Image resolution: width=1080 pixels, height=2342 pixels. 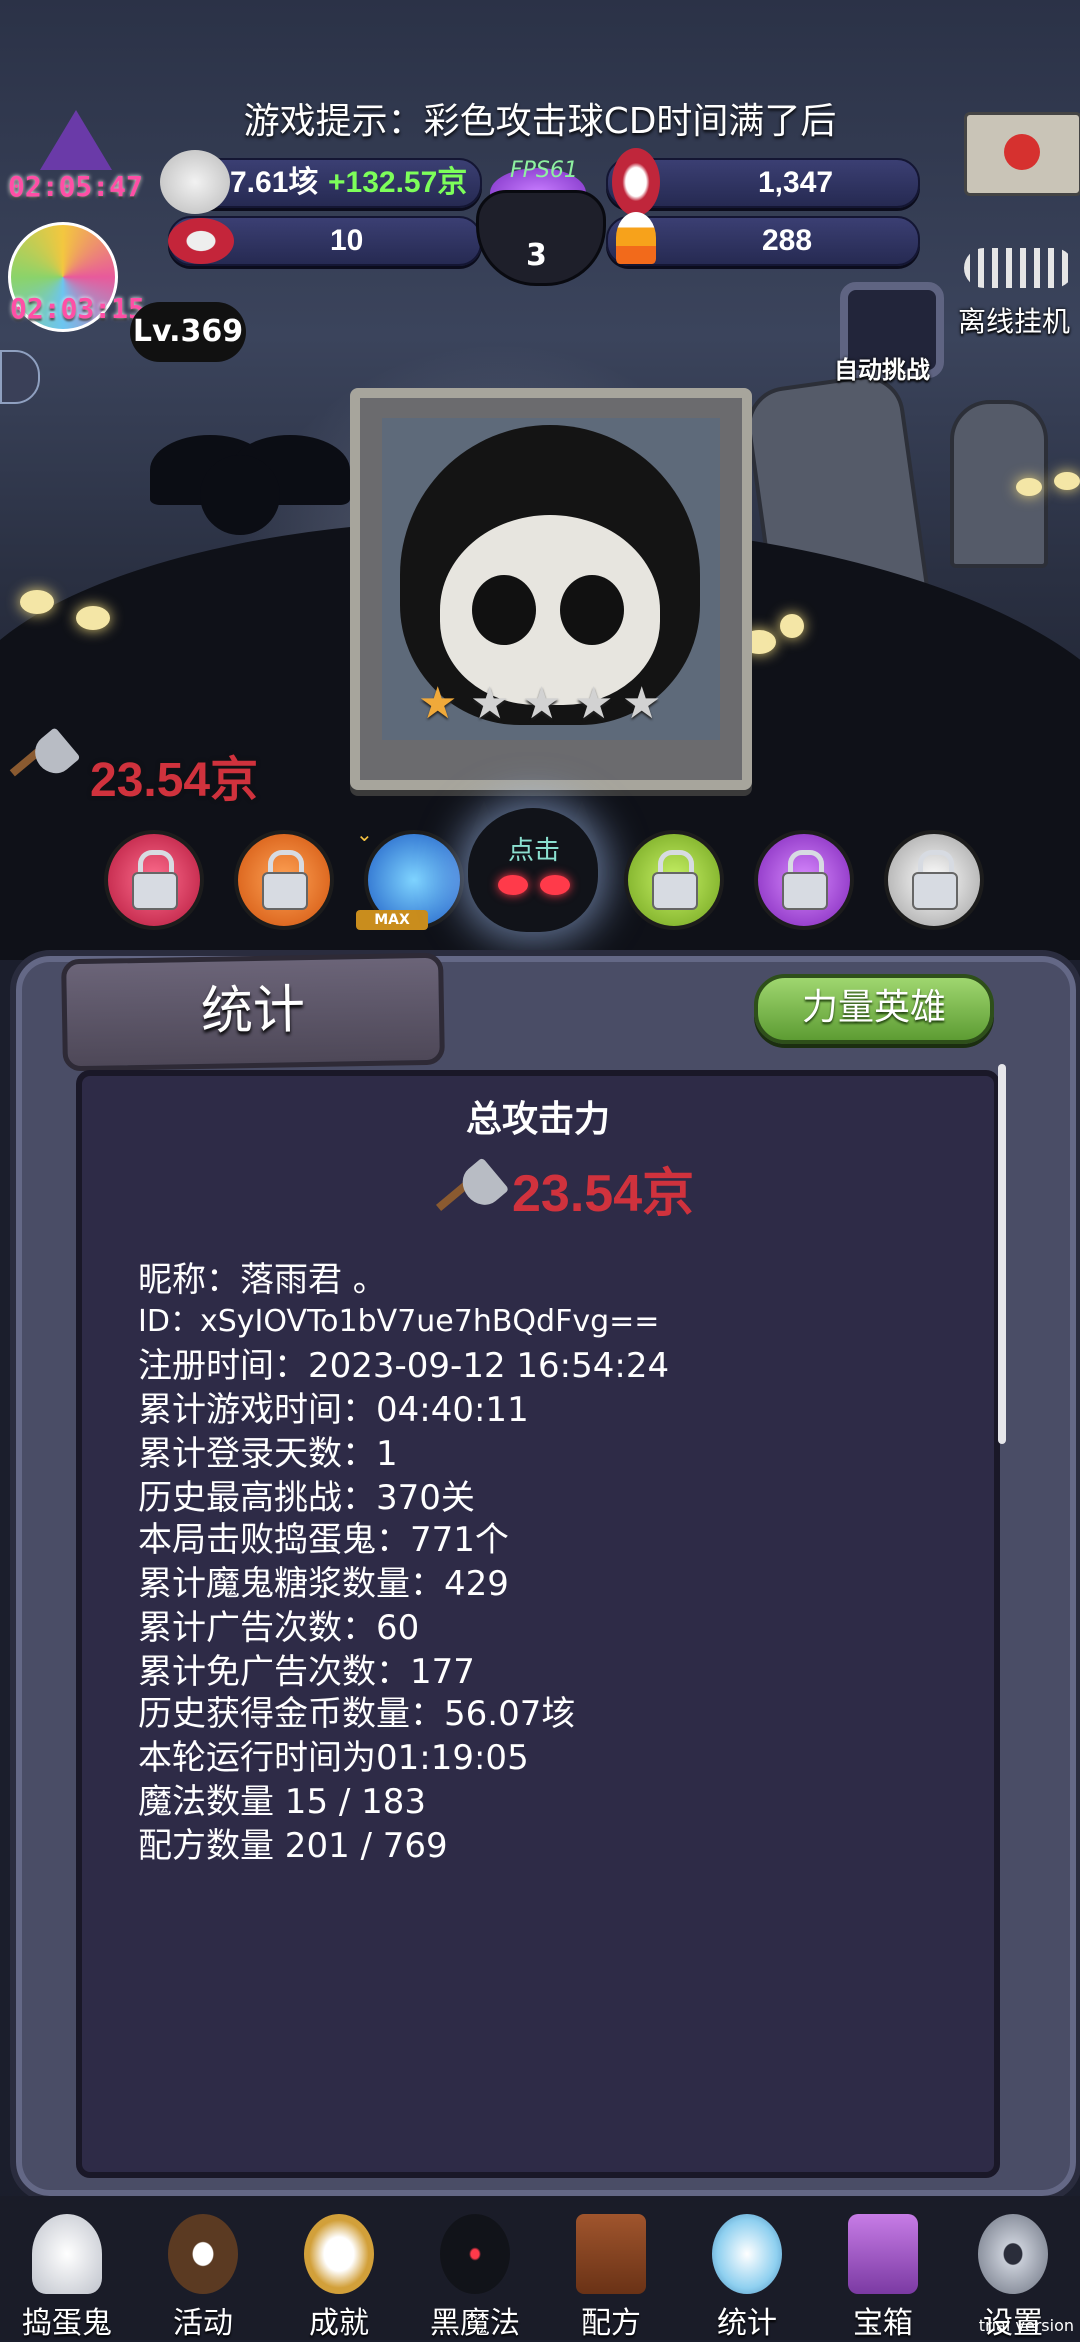 What do you see at coordinates (398, 182) in the screenshot?
I see `gold-rate: +132.57京` at bounding box center [398, 182].